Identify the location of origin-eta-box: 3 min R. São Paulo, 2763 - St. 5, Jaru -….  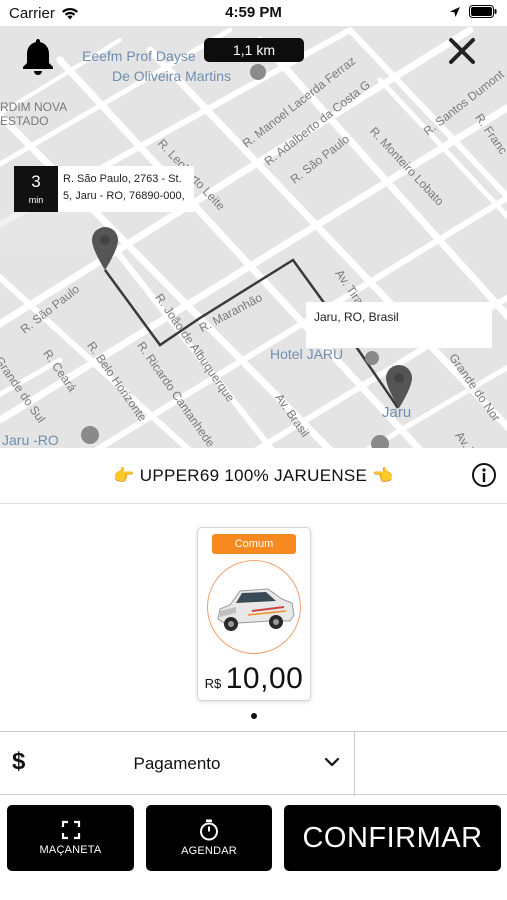
(104, 189).